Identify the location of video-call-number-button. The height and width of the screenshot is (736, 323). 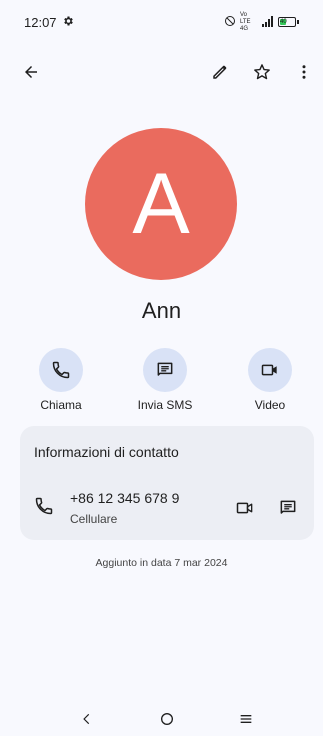
(245, 508).